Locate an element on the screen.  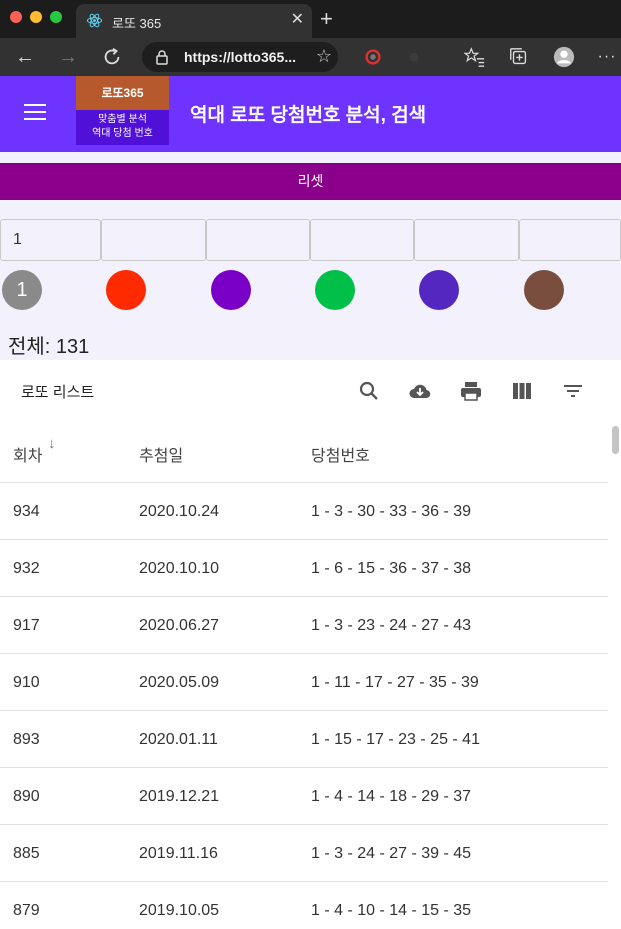
download-icon is located at coordinates (420, 391).